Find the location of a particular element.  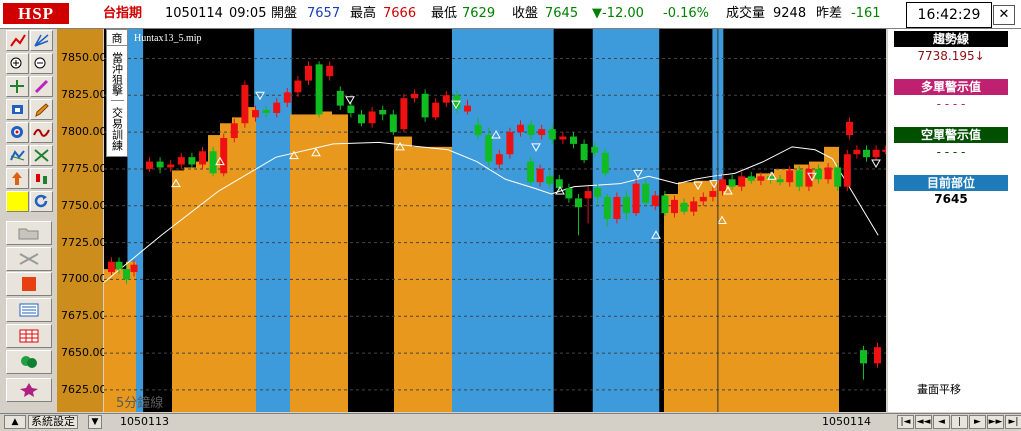

scissors-icon is located at coordinates (29, 259).